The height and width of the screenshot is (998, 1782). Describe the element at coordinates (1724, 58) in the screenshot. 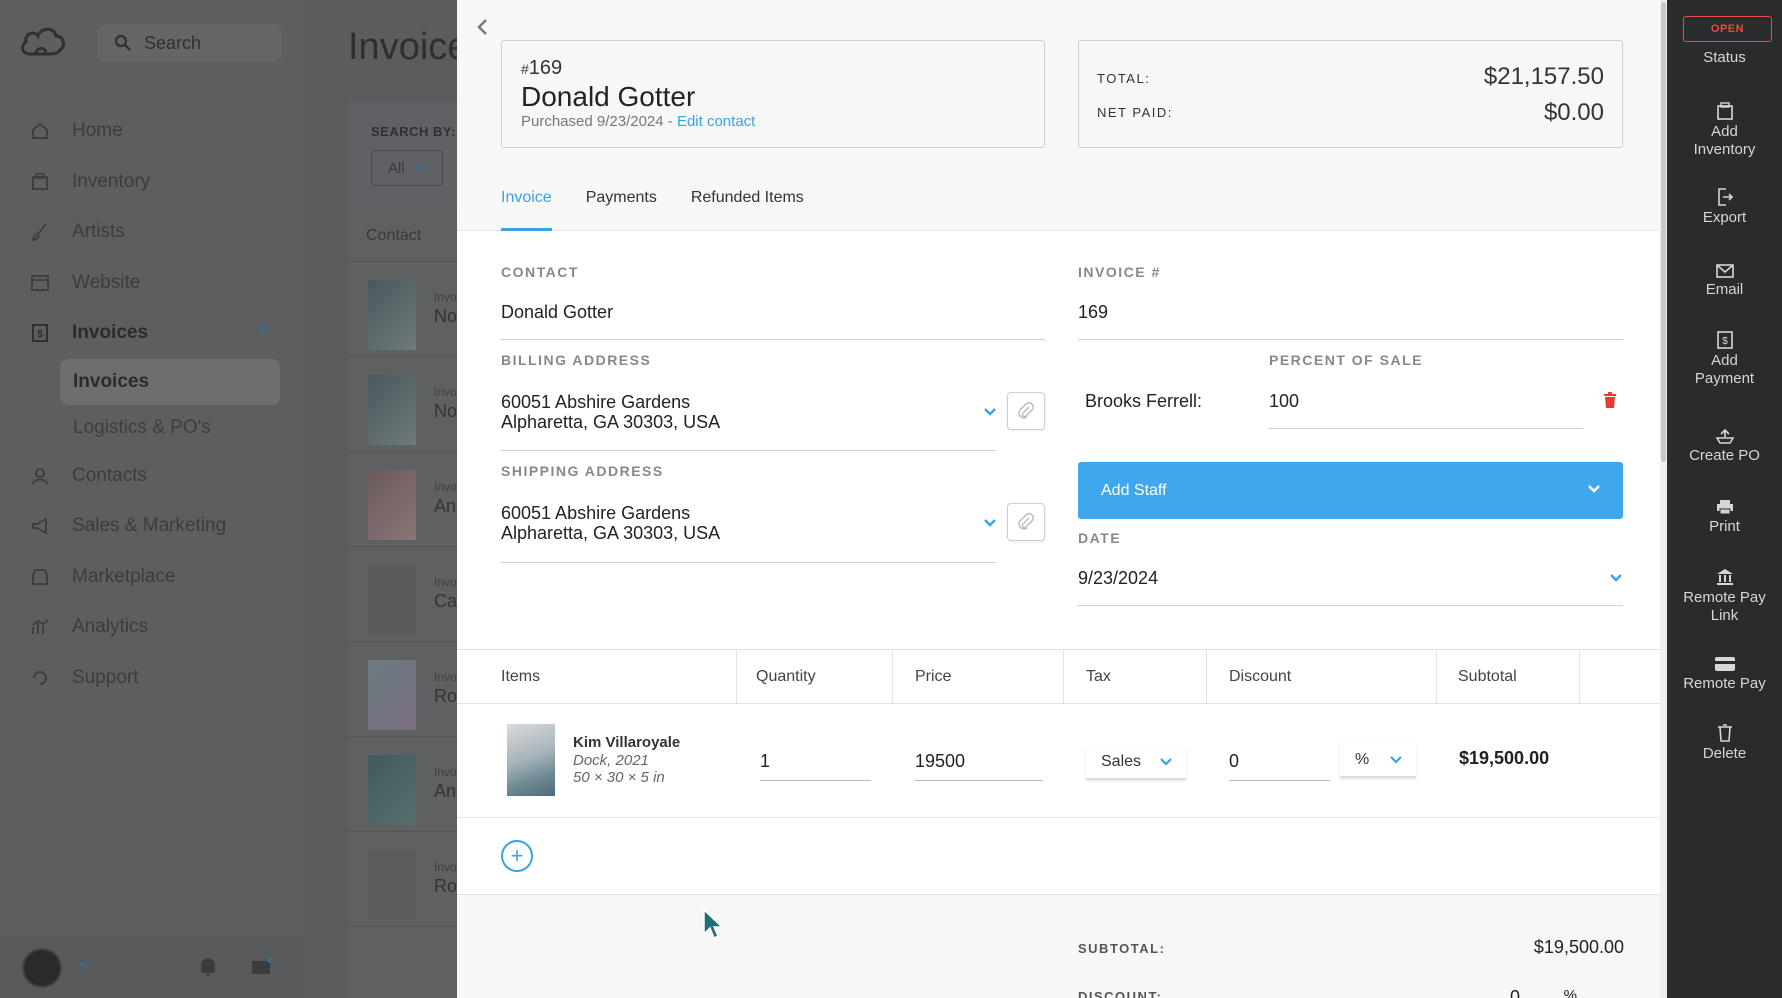

I see `status-button: Status` at that location.